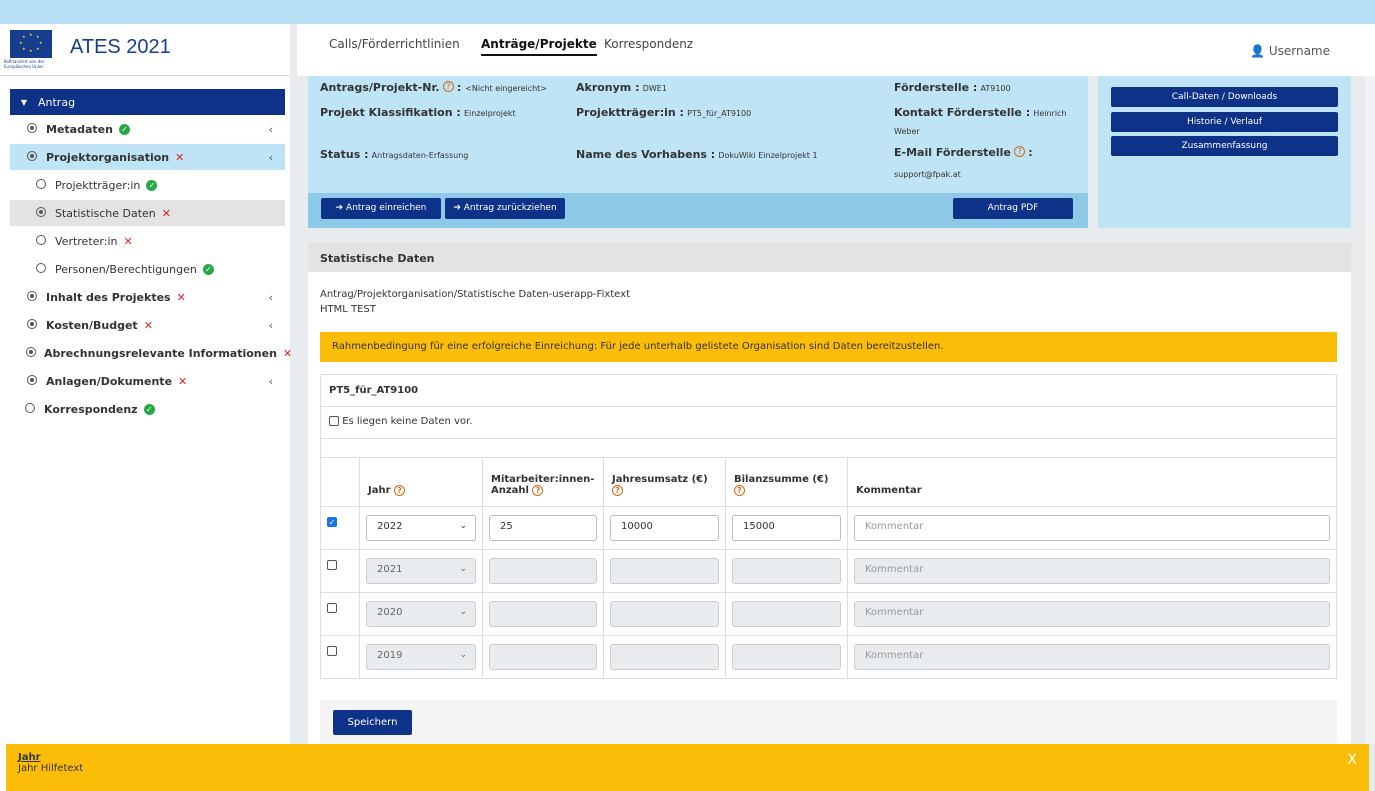  I want to click on tab-korrespondenz: Korrespondenz, so click(648, 44).